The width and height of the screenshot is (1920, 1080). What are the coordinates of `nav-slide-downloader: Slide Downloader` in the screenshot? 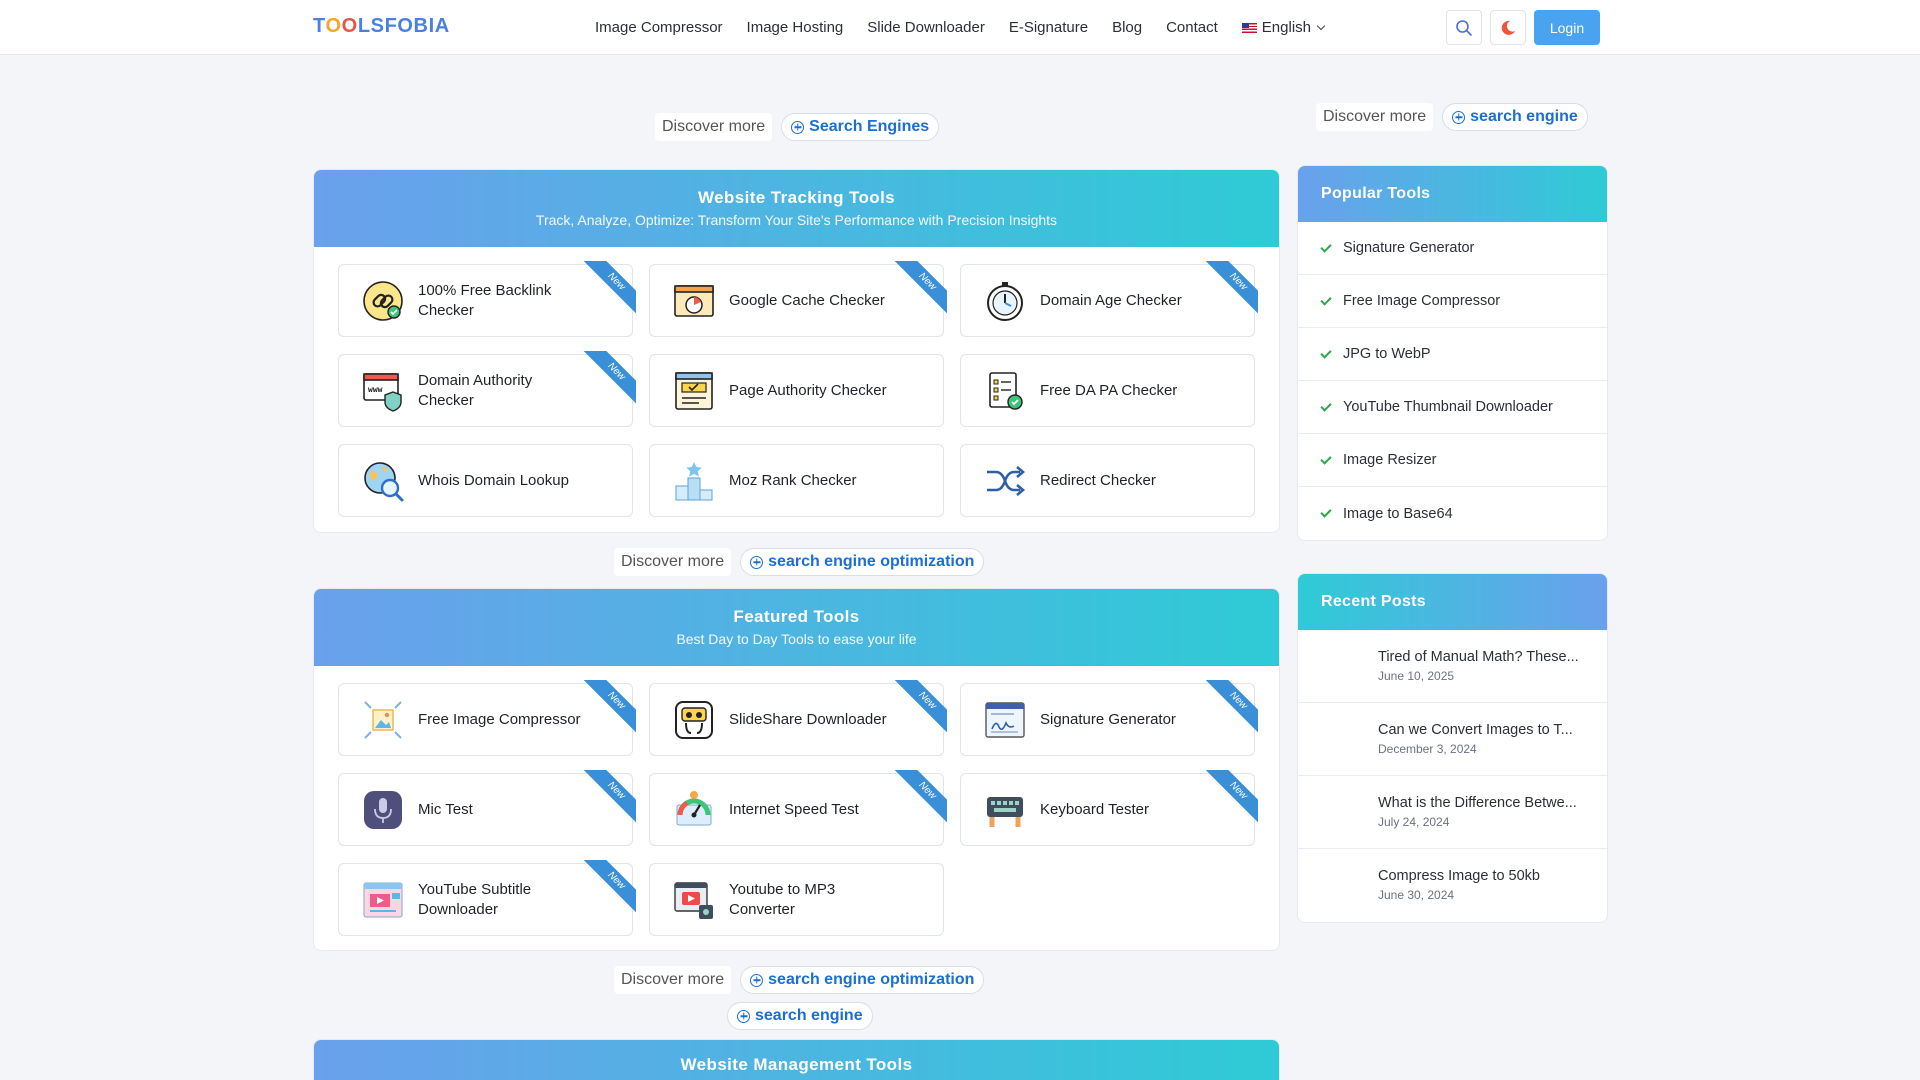 It's located at (926, 27).